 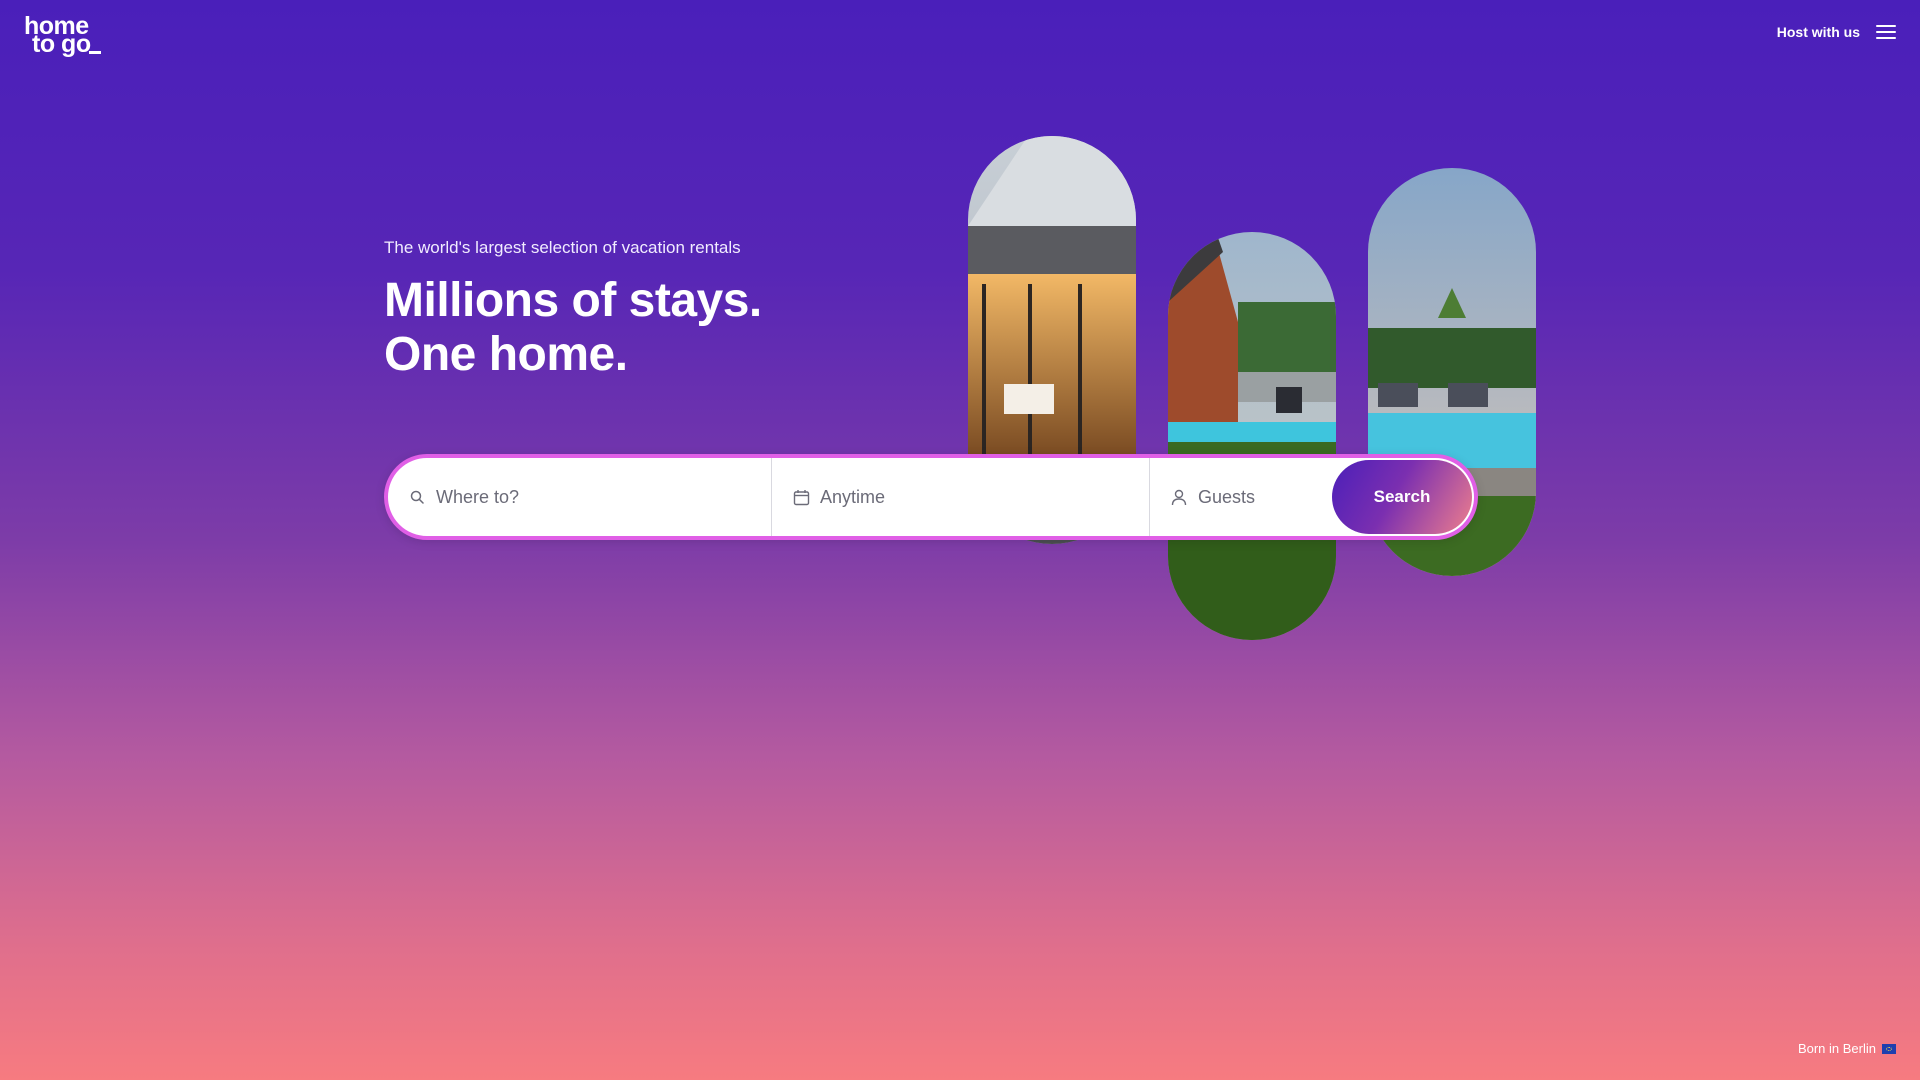 I want to click on rental-photo-pool-lawn, so click(x=1252, y=436).